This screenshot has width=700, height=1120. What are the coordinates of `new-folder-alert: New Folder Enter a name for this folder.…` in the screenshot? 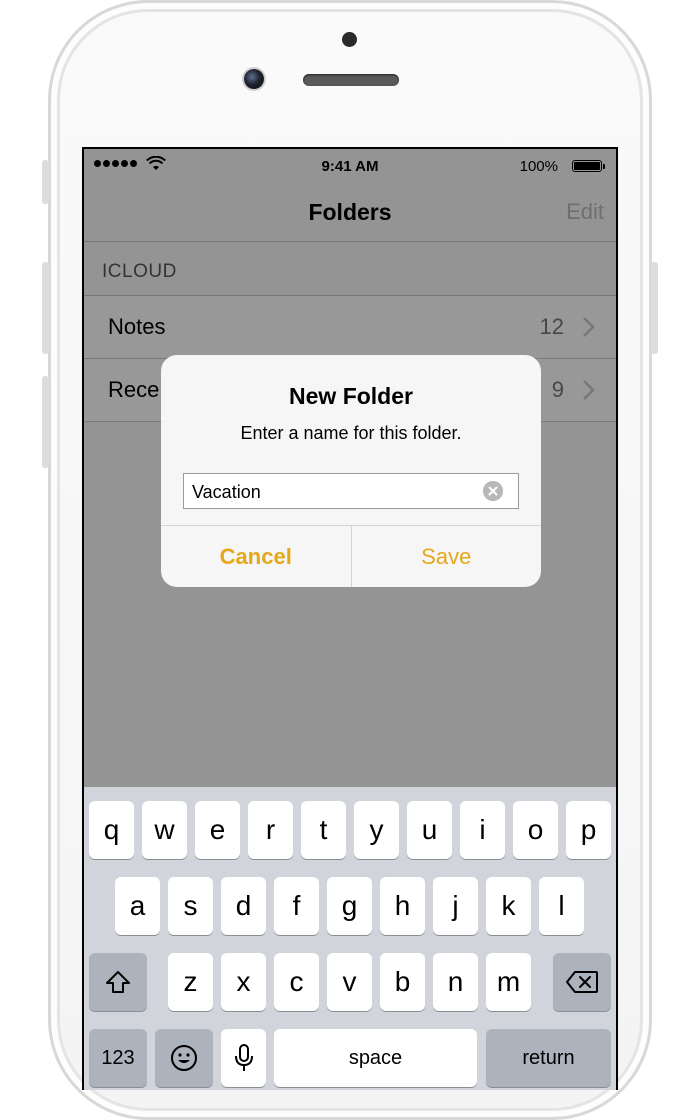 It's located at (351, 471).